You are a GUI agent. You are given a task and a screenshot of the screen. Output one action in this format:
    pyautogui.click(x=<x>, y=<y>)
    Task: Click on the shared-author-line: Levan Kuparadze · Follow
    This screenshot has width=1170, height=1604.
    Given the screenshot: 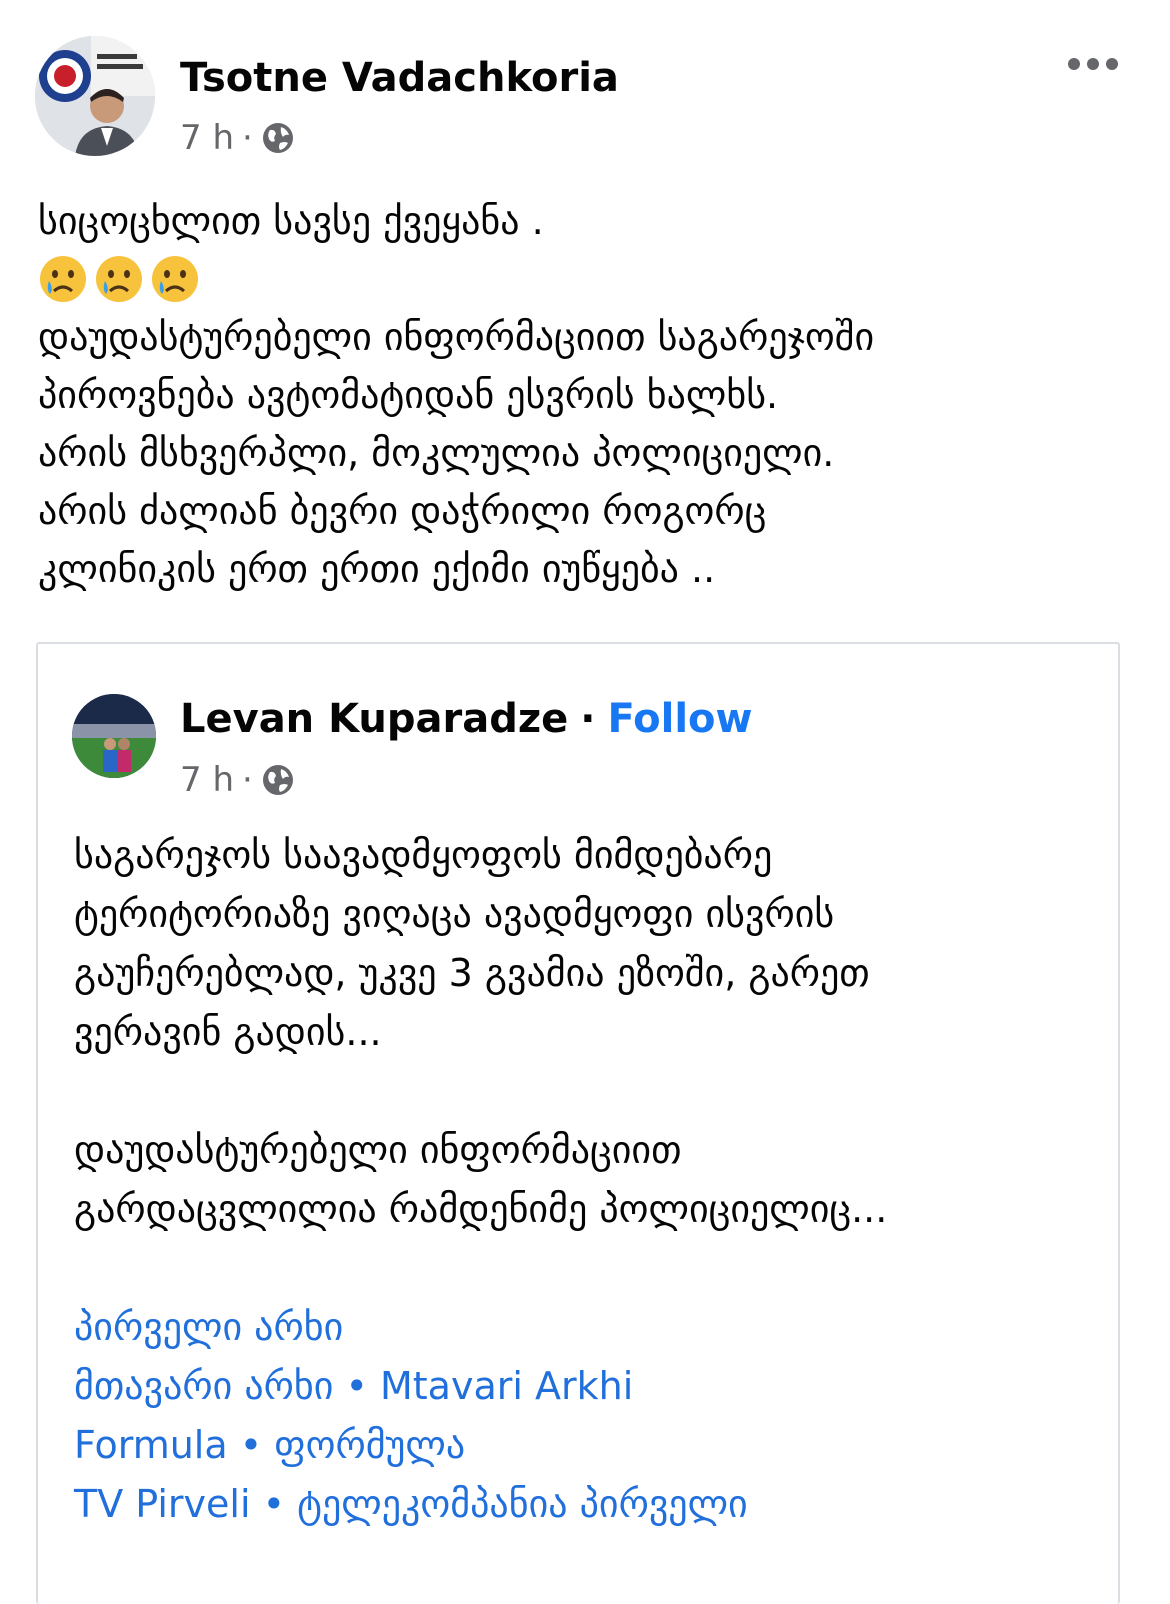 What is the action you would take?
    pyautogui.click(x=466, y=719)
    